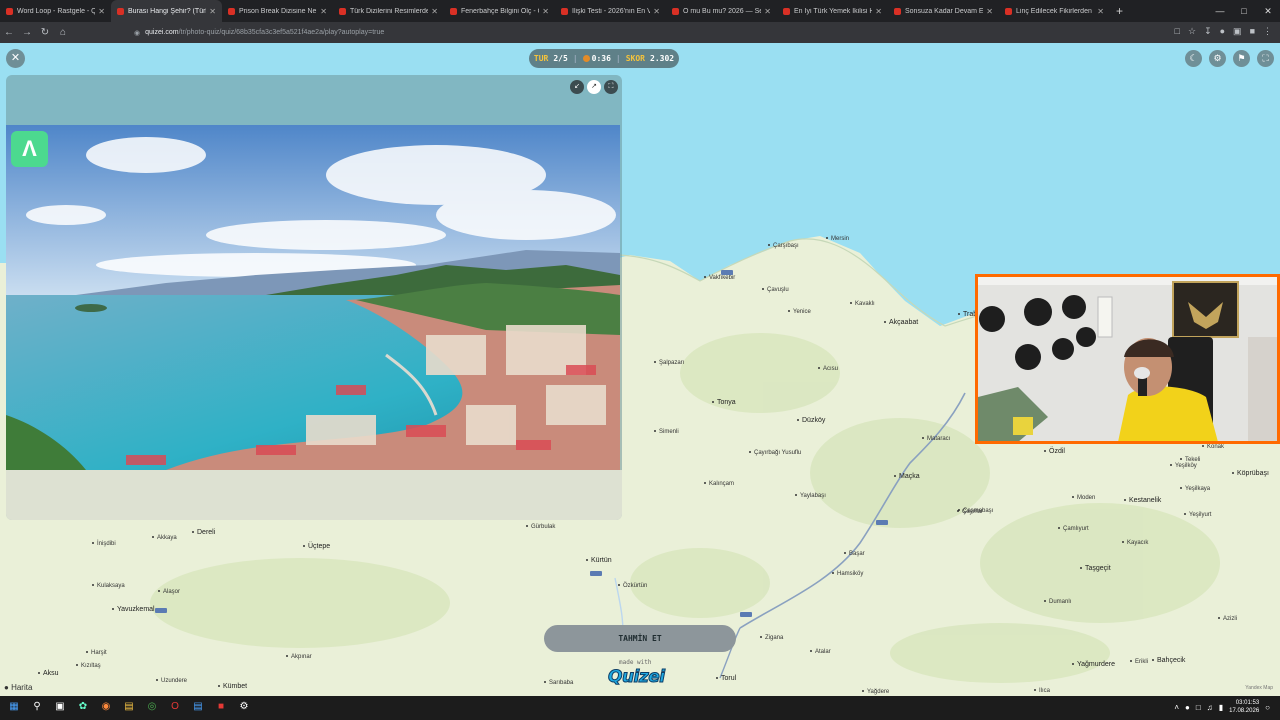 The height and width of the screenshot is (720, 1280). I want to click on back-icon: ←, so click(9, 32).